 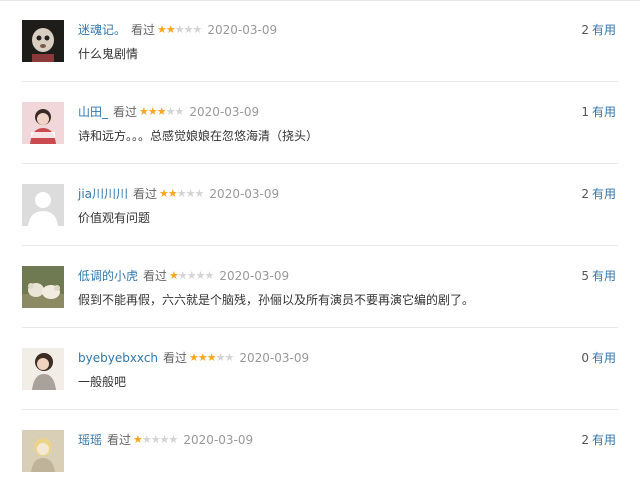 I want to click on comment-text: 诗和远方。。。总感觉娘娘在忽悠海清（挠头）, so click(x=198, y=136).